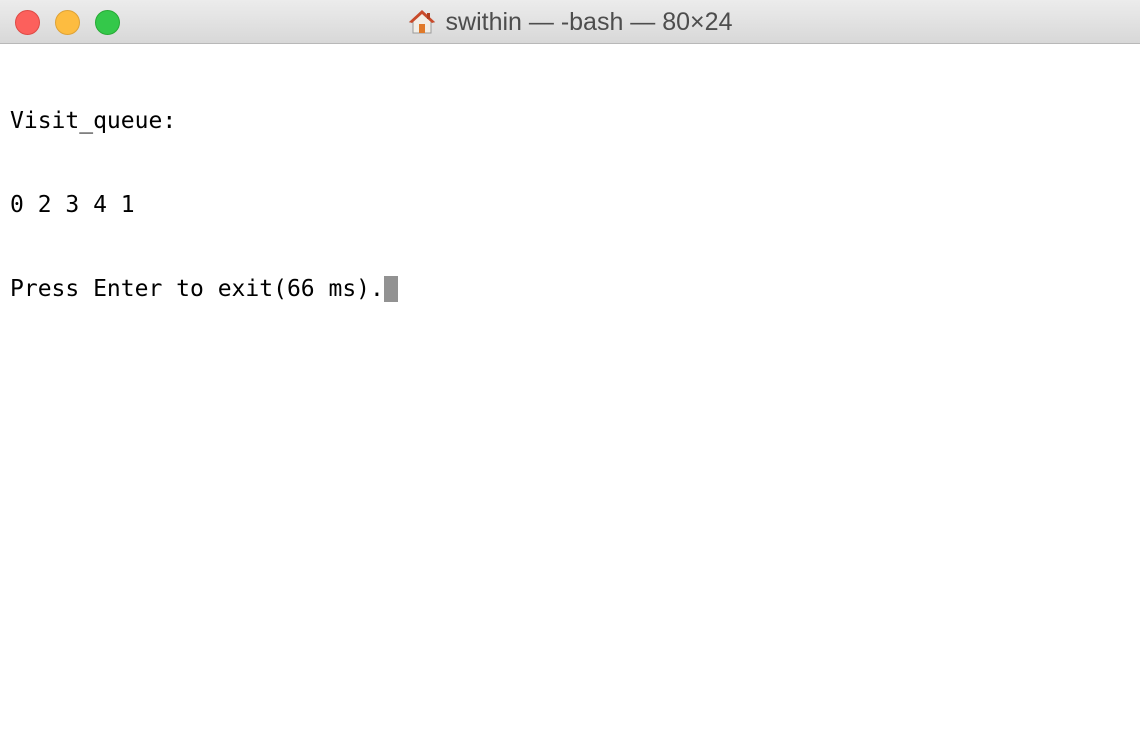 The width and height of the screenshot is (1140, 732). I want to click on window-title: swithin — -bash — 80×24, so click(589, 21).